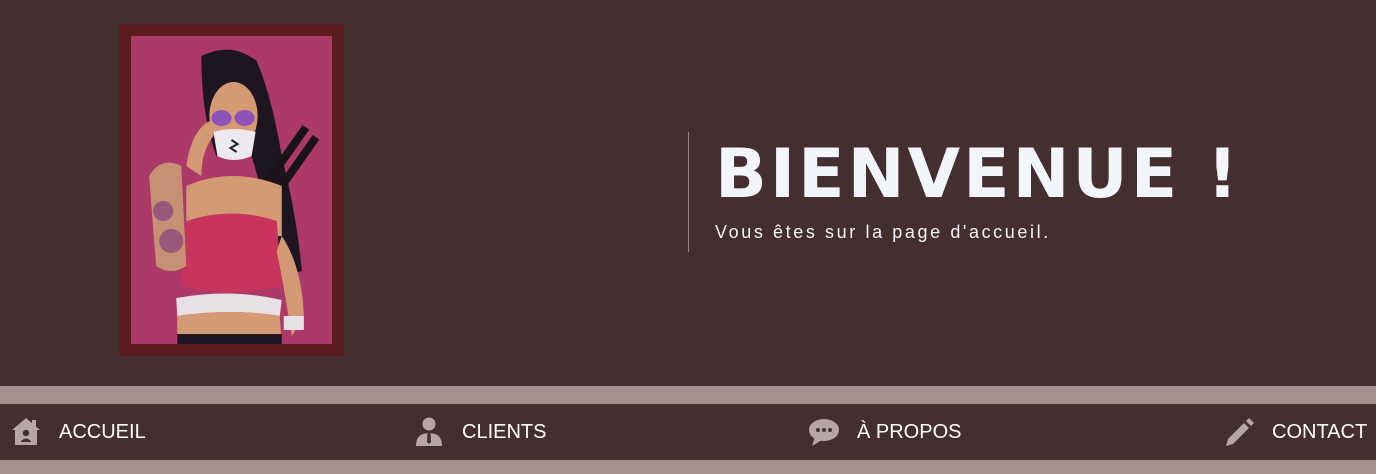 This screenshot has width=1376, height=474. Describe the element at coordinates (429, 432) in the screenshot. I see `user-icon` at that location.